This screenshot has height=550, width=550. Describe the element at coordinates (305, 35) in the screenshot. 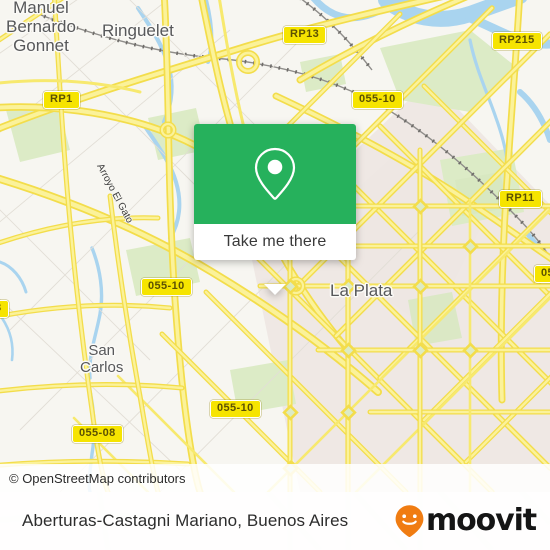

I see `road-shield-rp13: RP13` at that location.